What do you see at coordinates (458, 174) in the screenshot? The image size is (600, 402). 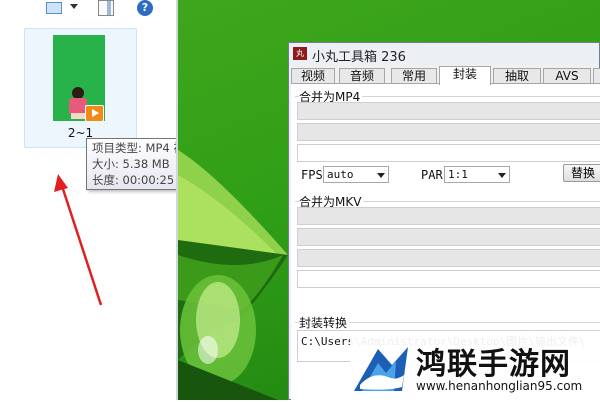 I see `par-value: 1:1` at bounding box center [458, 174].